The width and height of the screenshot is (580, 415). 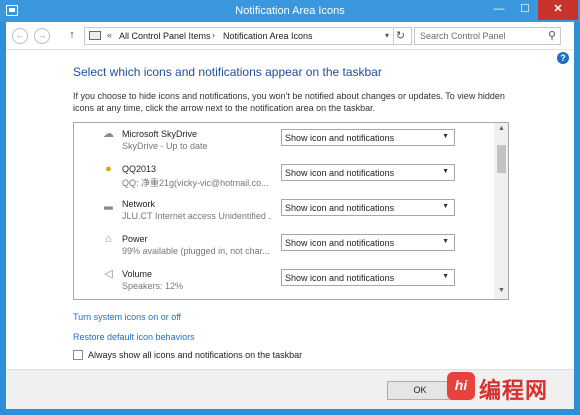 I want to click on item-name: Microsoft SkyDrive, so click(x=160, y=134).